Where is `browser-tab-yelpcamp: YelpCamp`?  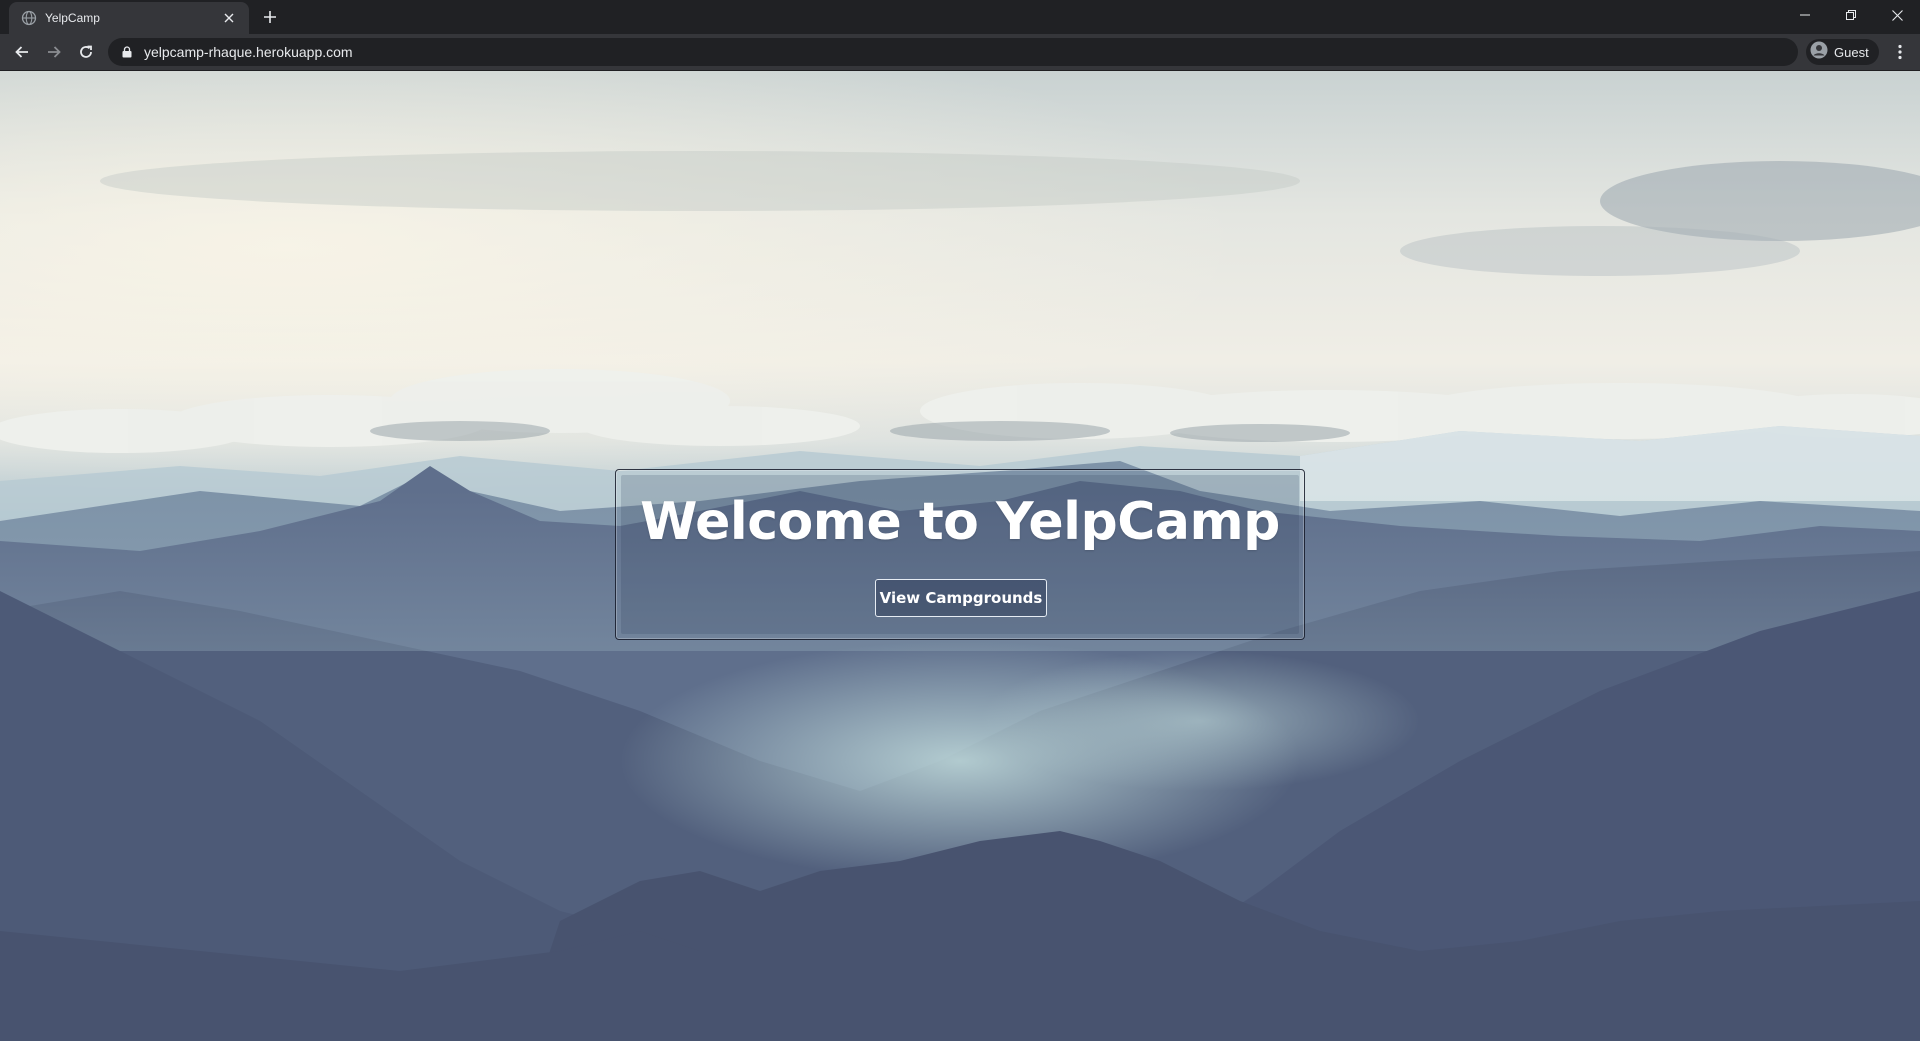
browser-tab-yelpcamp: YelpCamp is located at coordinates (129, 18).